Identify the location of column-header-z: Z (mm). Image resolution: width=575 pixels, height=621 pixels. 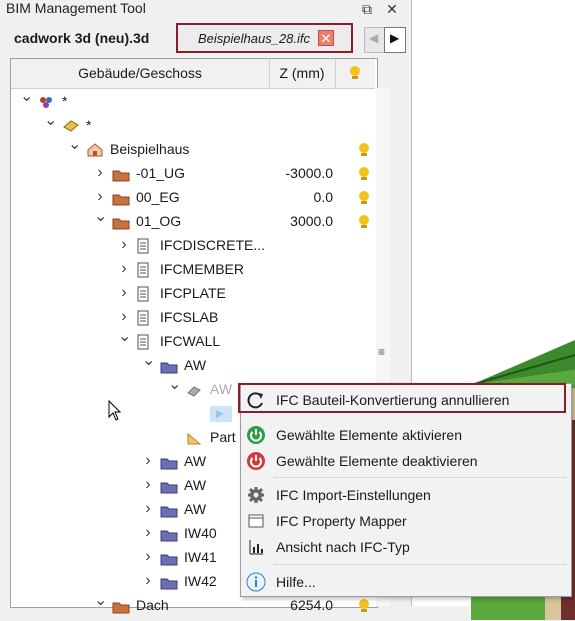
(302, 73).